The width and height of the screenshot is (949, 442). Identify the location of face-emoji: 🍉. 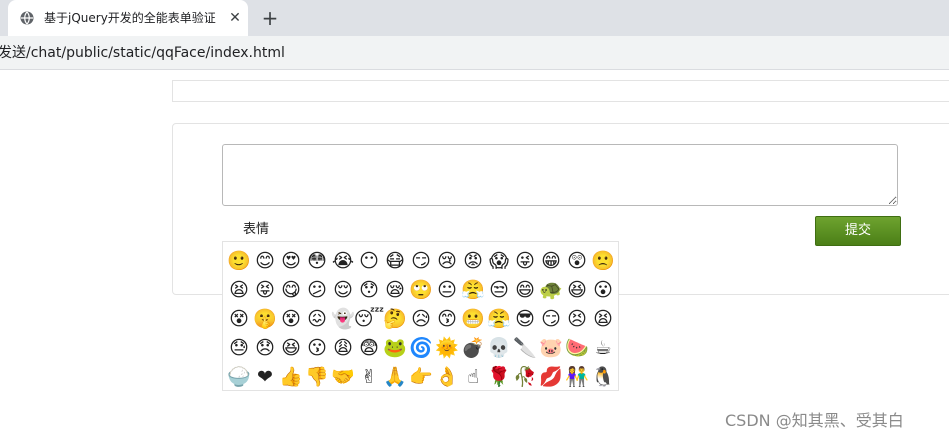
(577, 348).